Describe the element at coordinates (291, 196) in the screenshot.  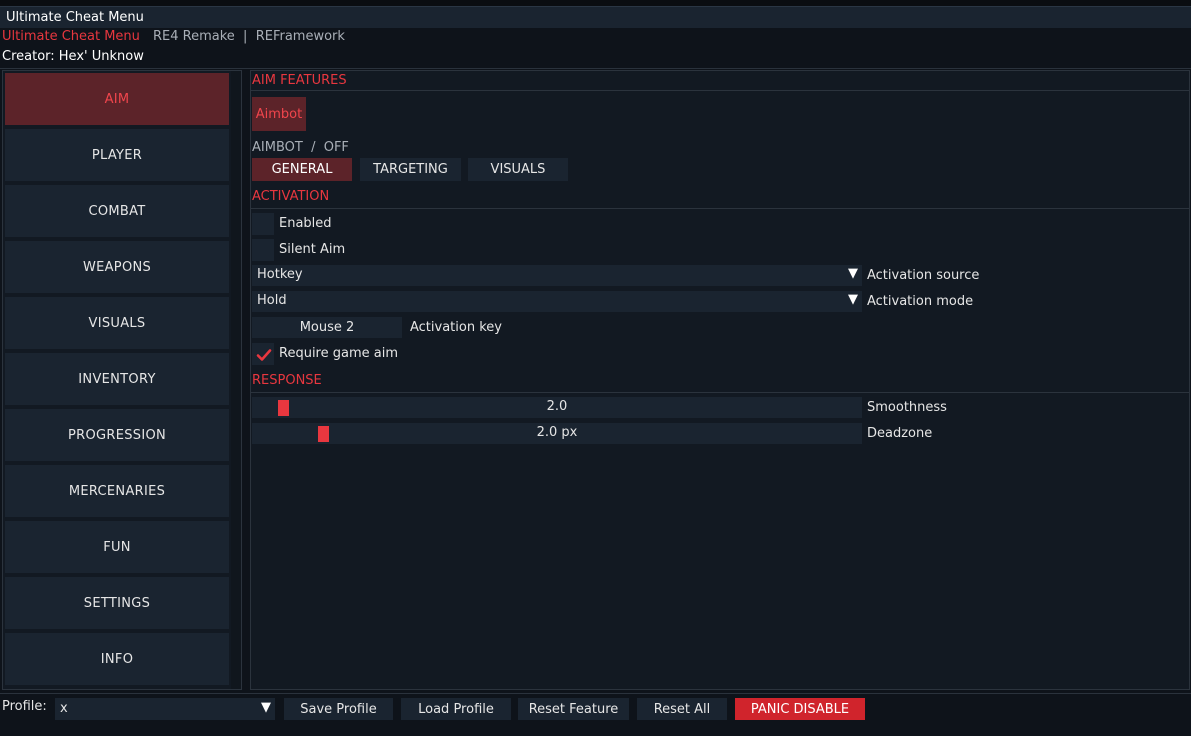
I see `section-title-activation: ACTIVATION` at that location.